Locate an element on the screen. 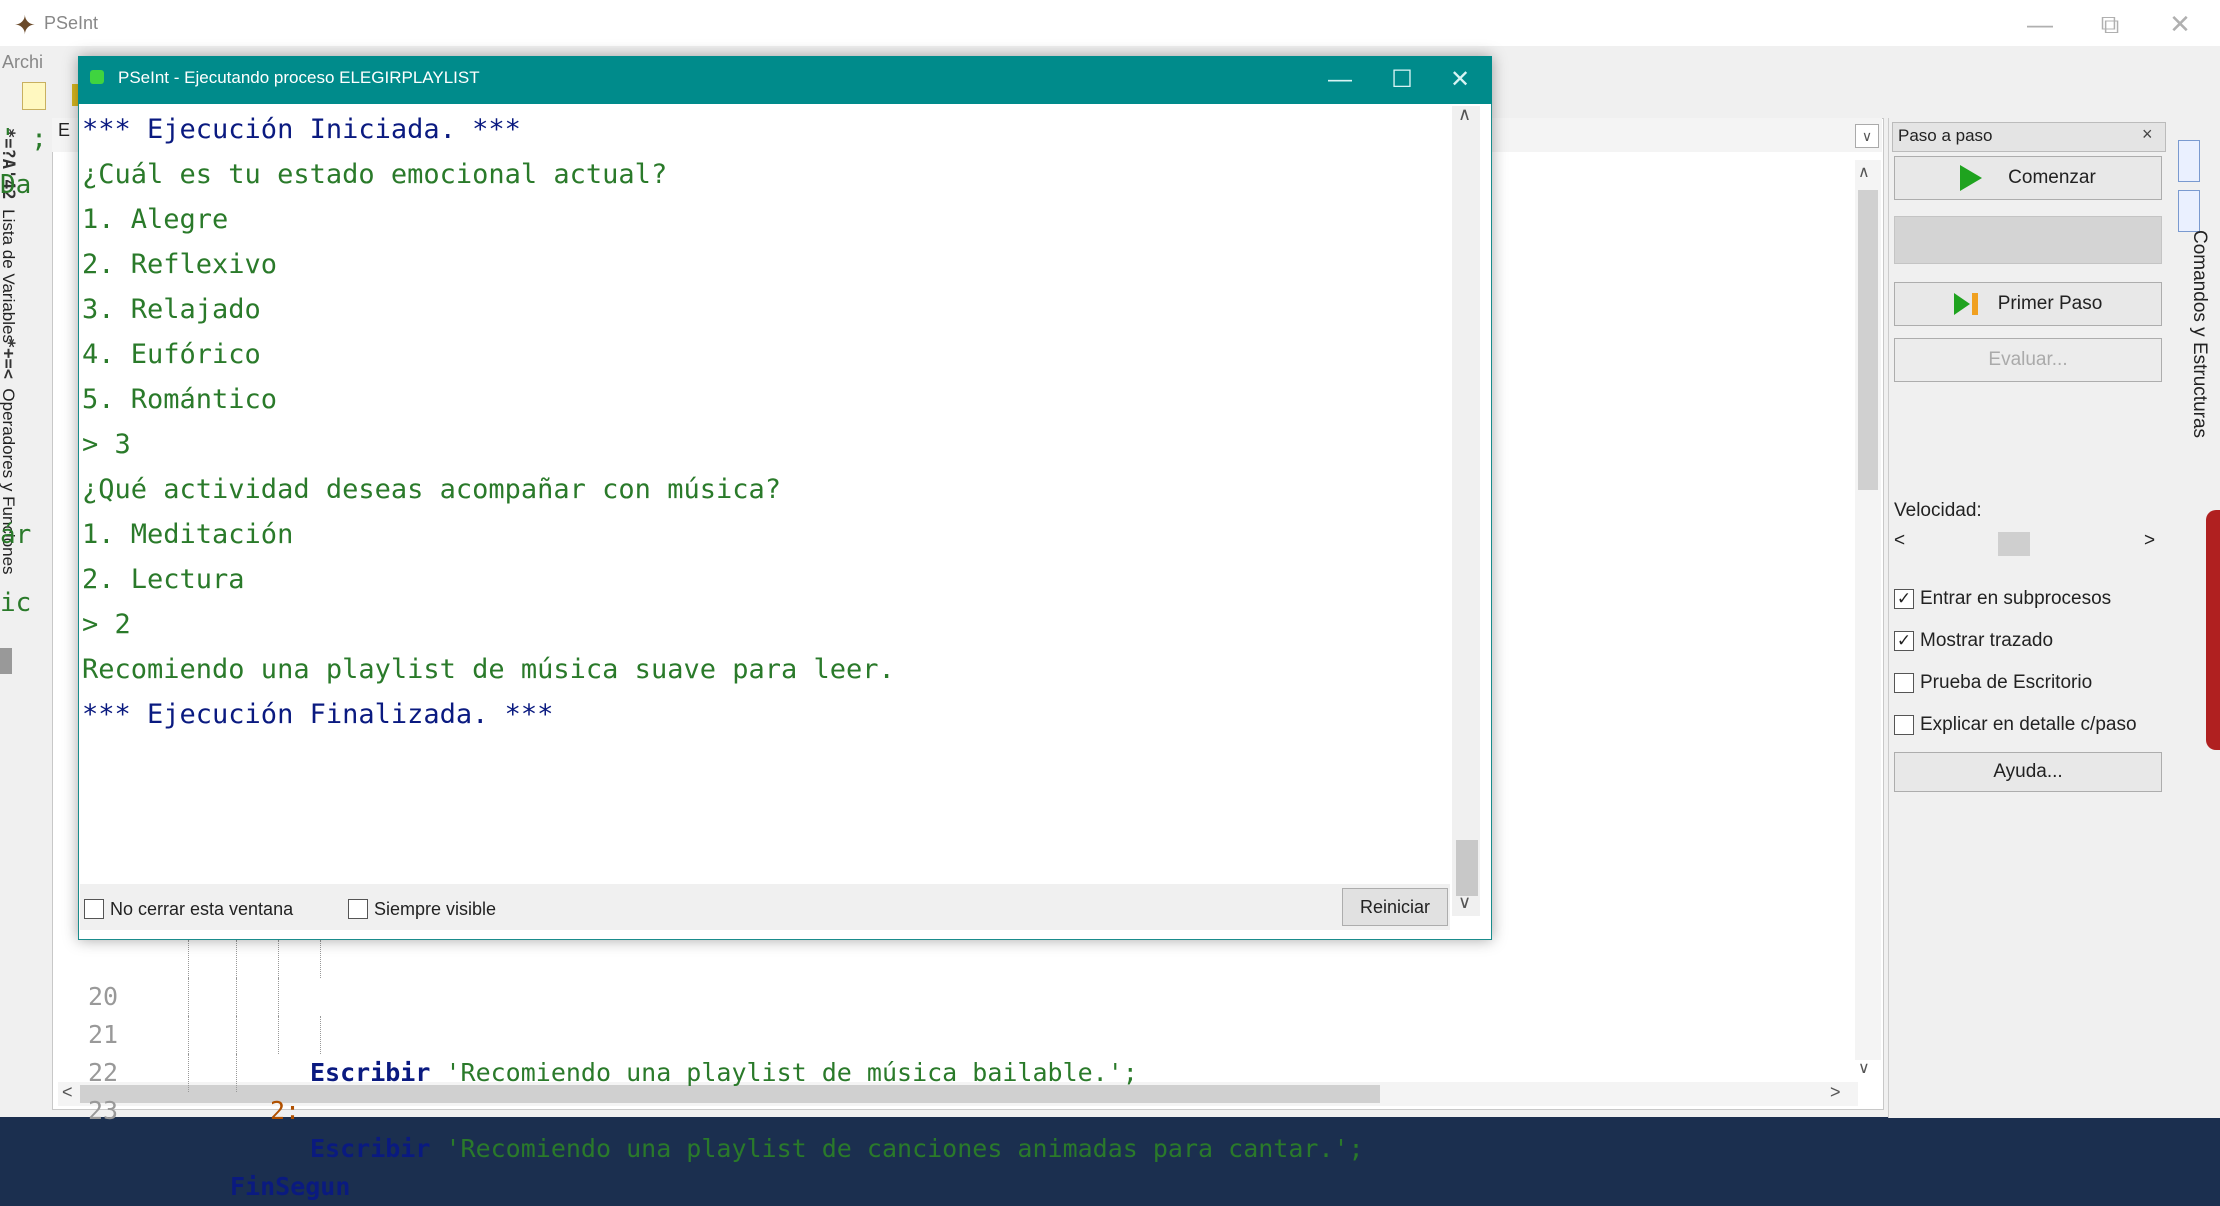 This screenshot has width=2220, height=1206. editor-vscroll-thumb is located at coordinates (1868, 340).